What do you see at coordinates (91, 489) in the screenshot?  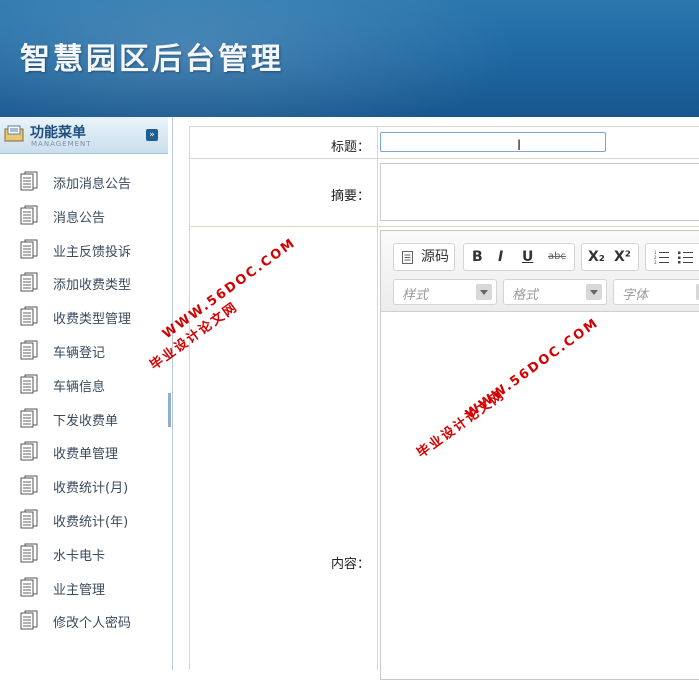 I see `sidebar-item-label: 收费统计(月)` at bounding box center [91, 489].